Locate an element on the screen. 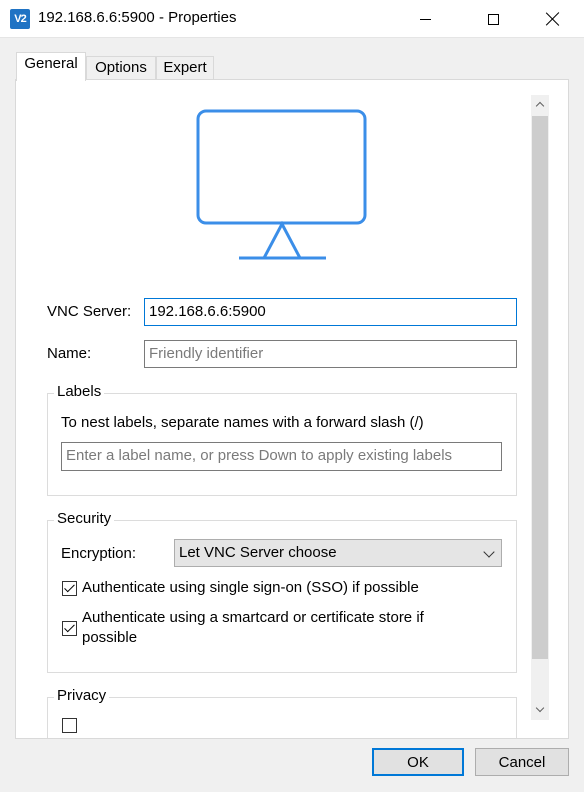 The height and width of the screenshot is (792, 584). monitor-icon is located at coordinates (281, 184).